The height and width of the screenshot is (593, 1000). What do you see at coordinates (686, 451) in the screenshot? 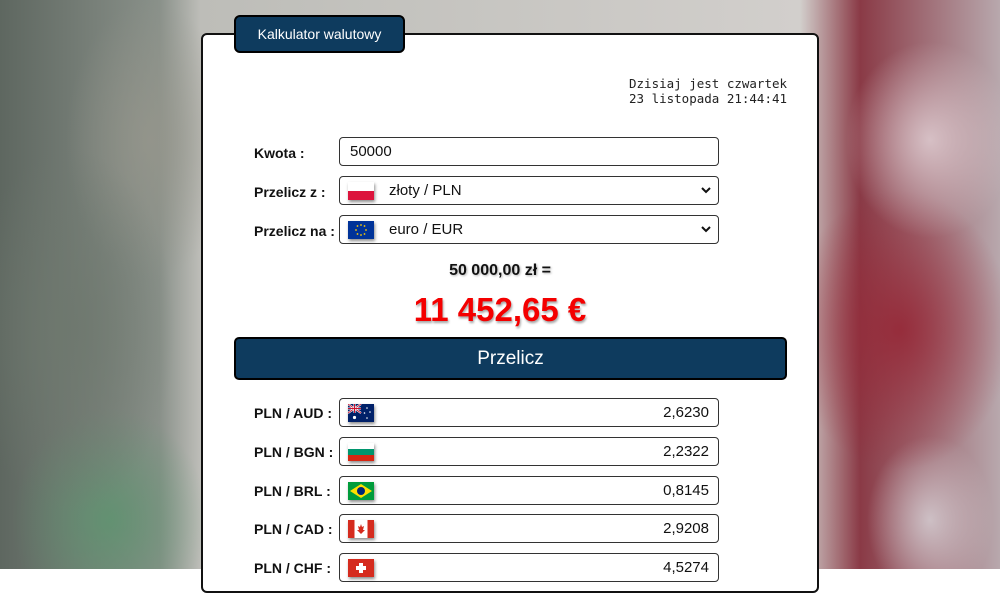
I see `rate-value: 2,2322` at bounding box center [686, 451].